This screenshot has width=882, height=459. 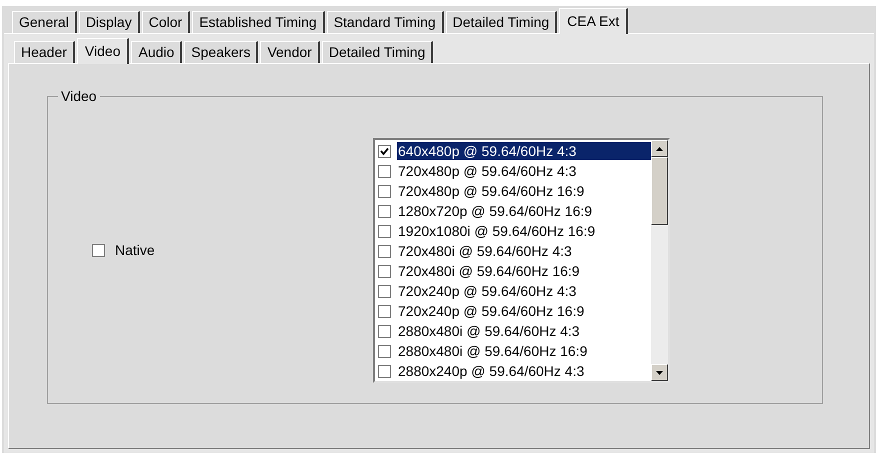 What do you see at coordinates (44, 52) in the screenshot?
I see `tab: Header` at bounding box center [44, 52].